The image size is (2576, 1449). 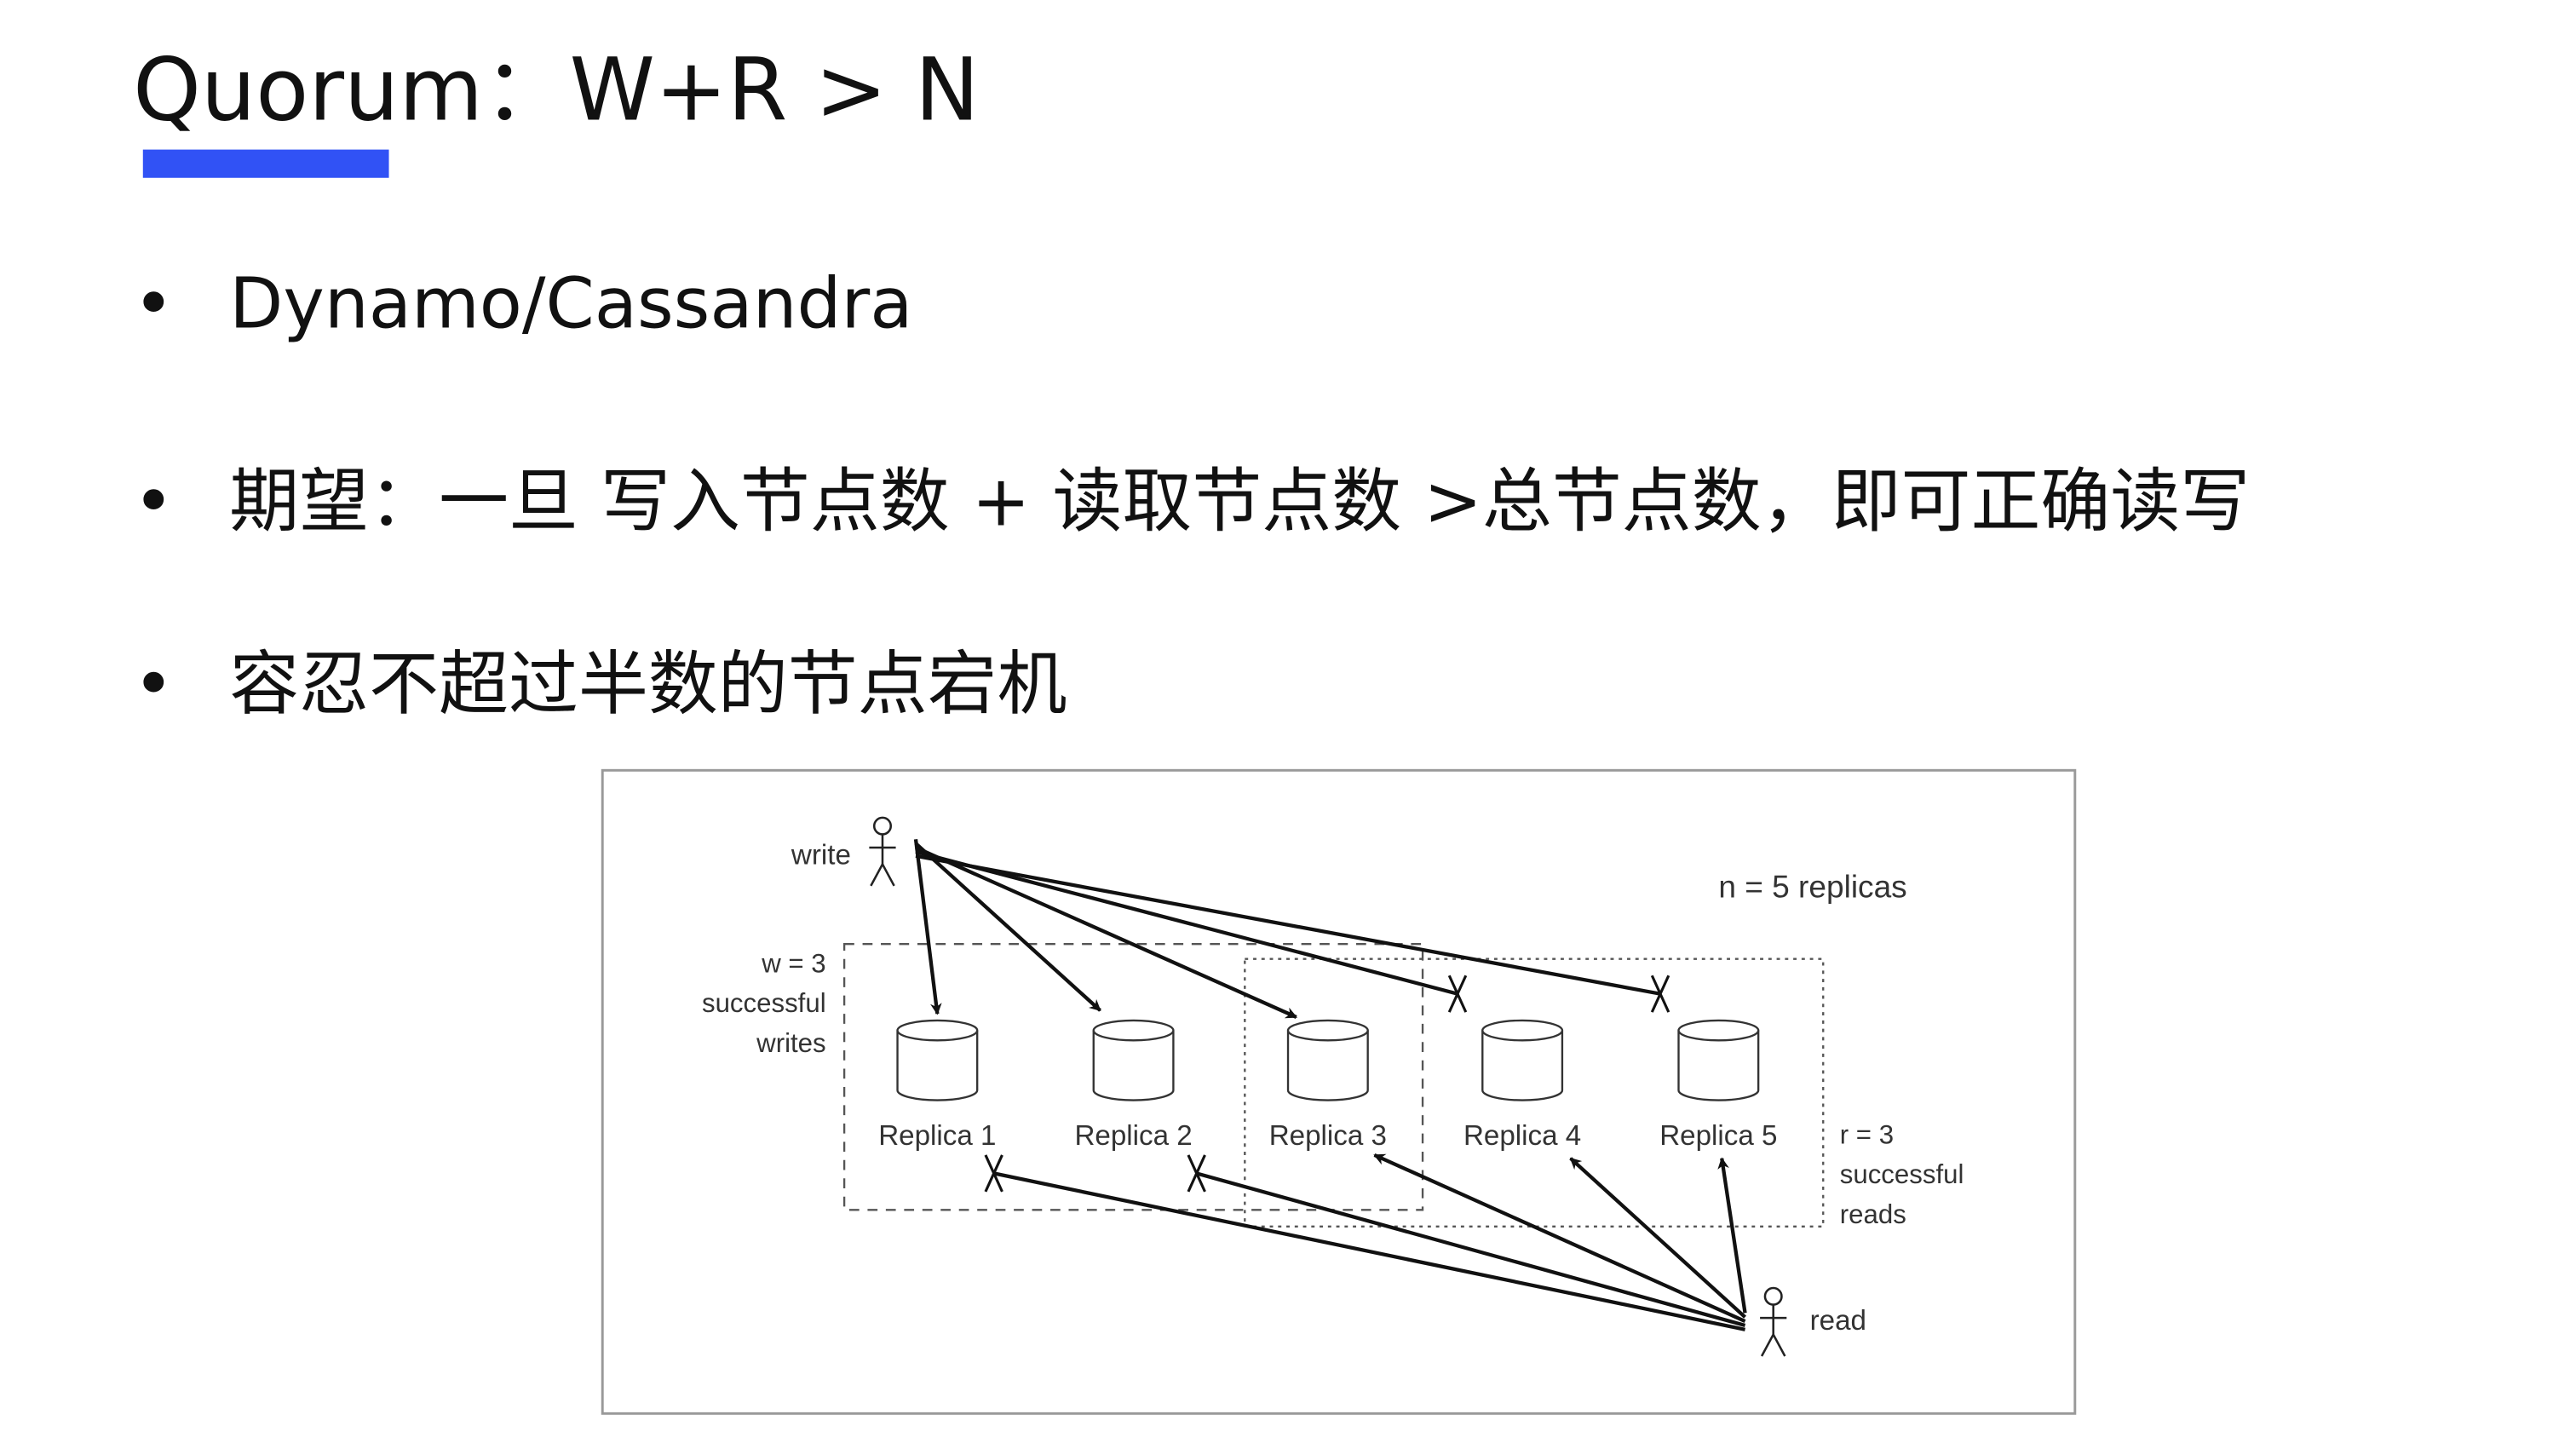 I want to click on write-label: write, so click(x=821, y=856).